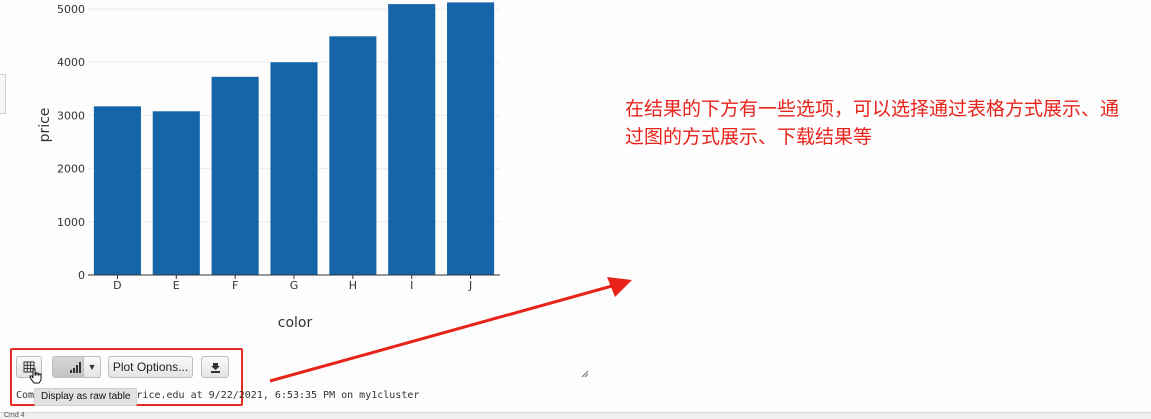 Image resolution: width=1151 pixels, height=419 pixels. What do you see at coordinates (117, 285) in the screenshot?
I see `x-tick-label: D` at bounding box center [117, 285].